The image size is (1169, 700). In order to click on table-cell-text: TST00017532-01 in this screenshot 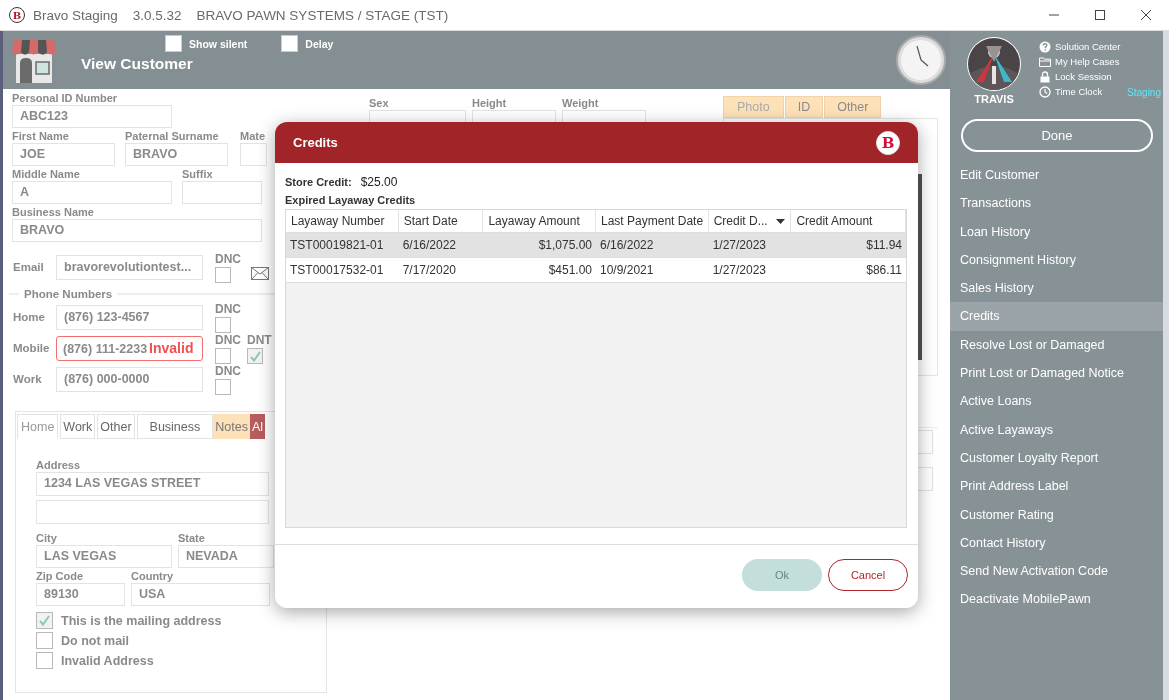, I will do `click(337, 270)`.